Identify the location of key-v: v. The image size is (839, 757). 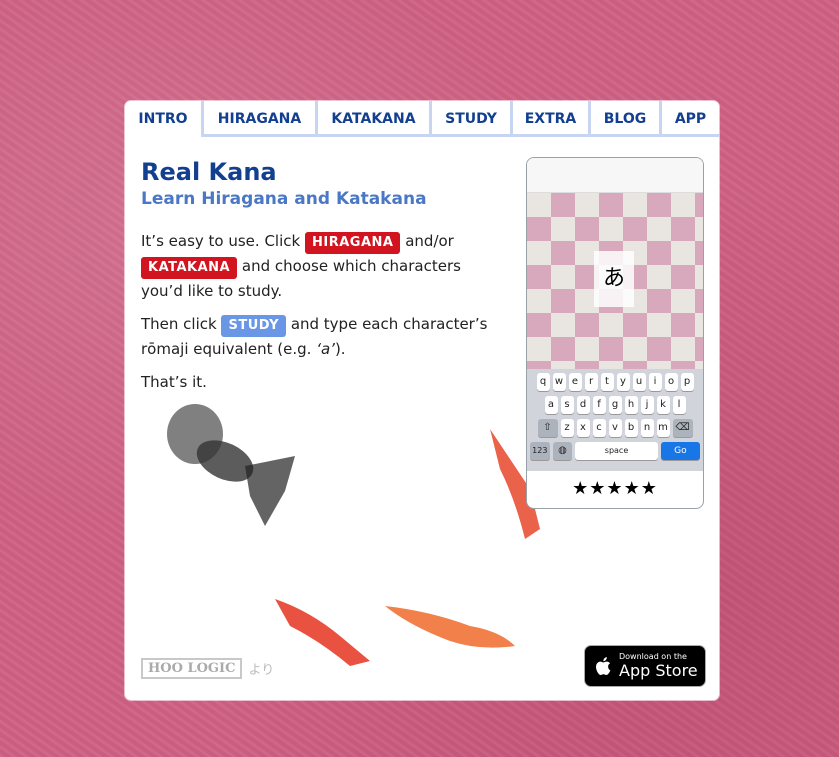
(615, 428).